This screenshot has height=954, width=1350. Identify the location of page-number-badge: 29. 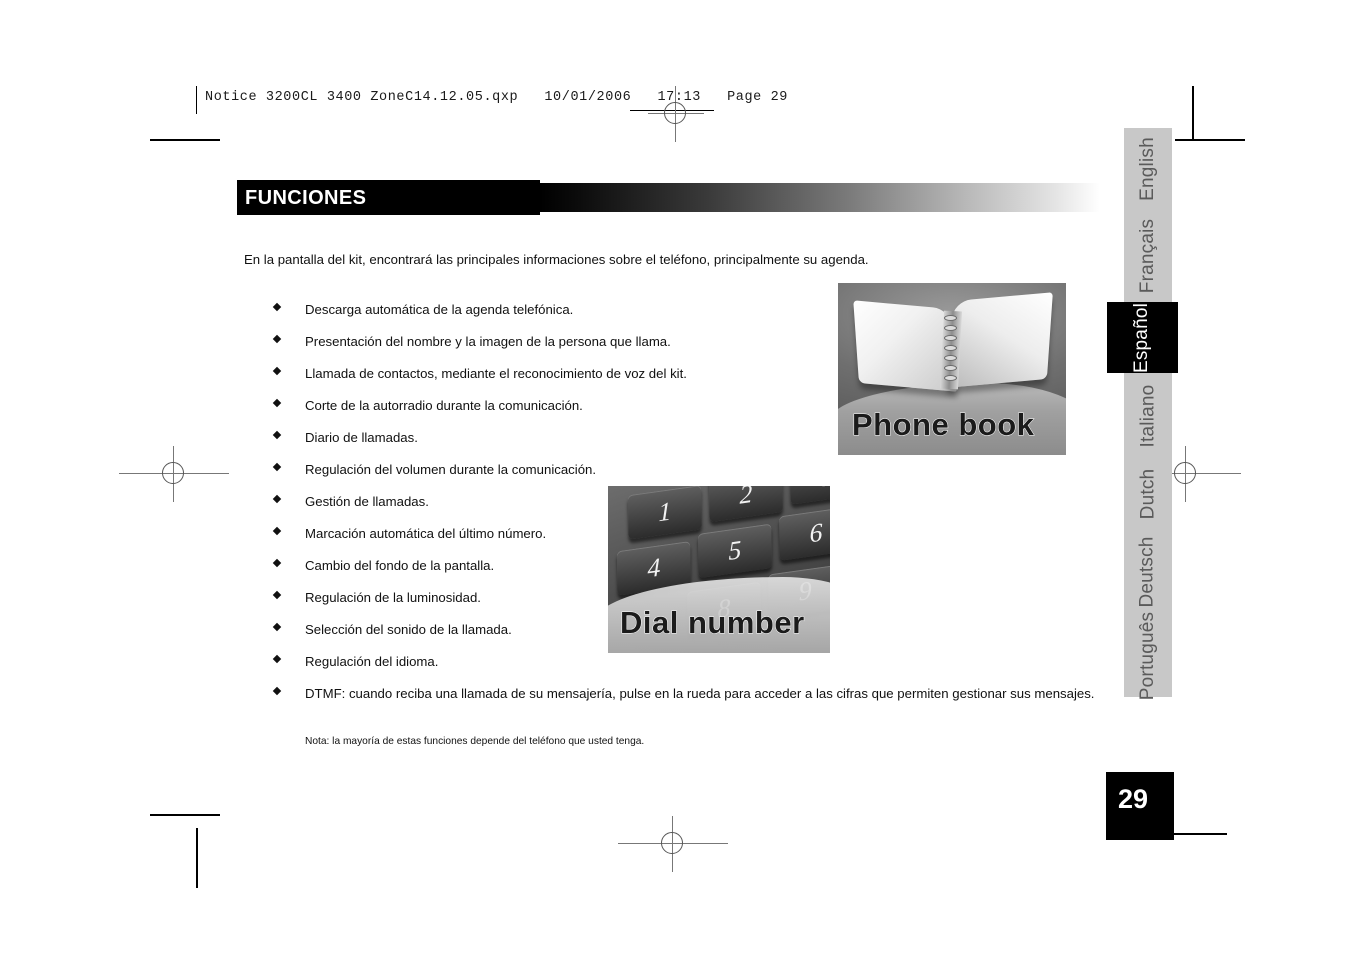
(1140, 806).